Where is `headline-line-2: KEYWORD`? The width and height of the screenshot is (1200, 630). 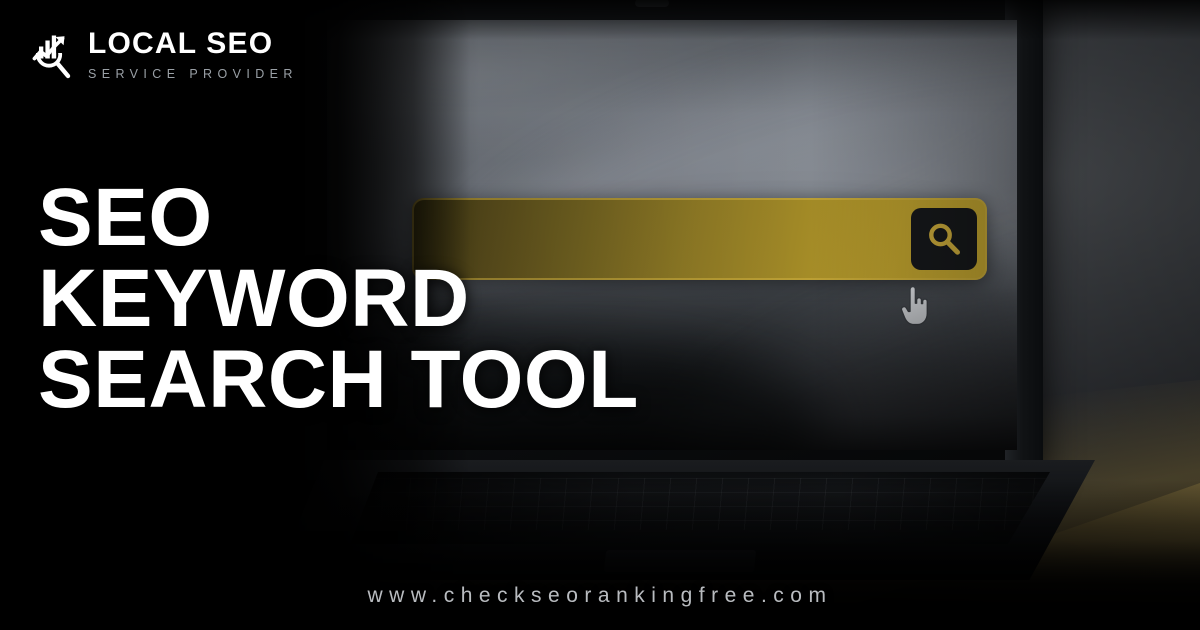
headline-line-2: KEYWORD is located at coordinates (254, 298).